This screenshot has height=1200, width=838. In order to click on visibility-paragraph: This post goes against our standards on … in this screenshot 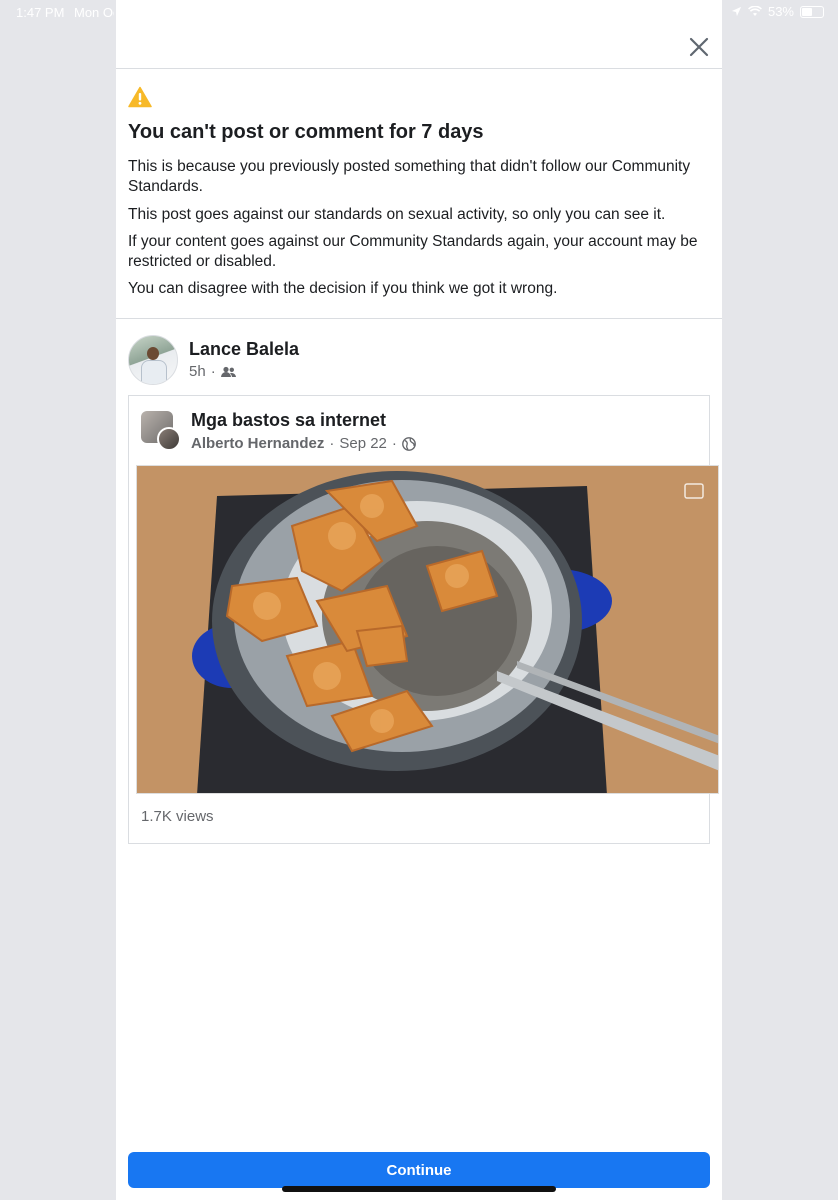, I will do `click(397, 214)`.